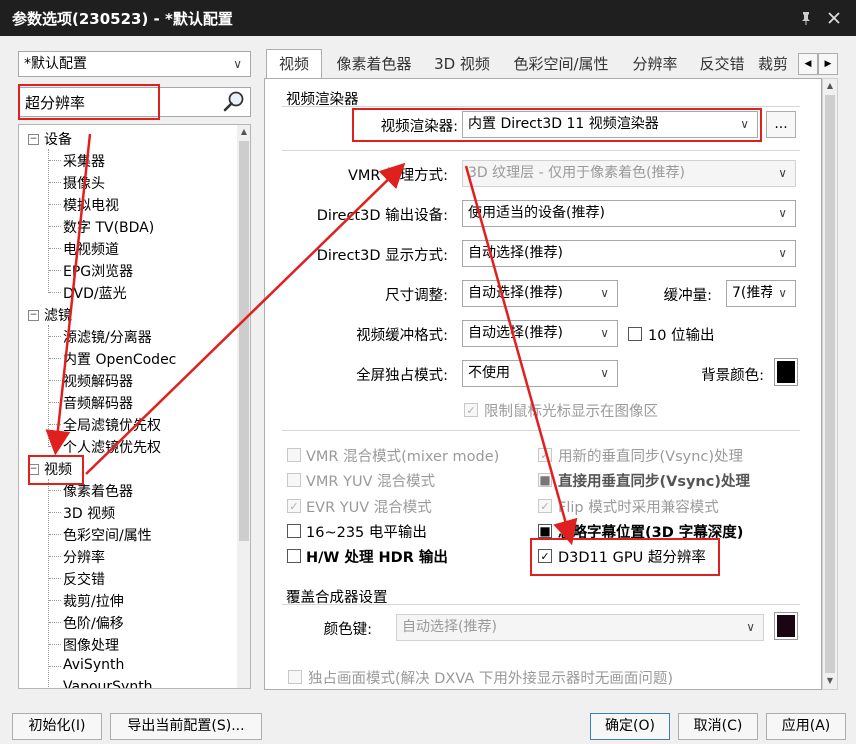 The image size is (856, 744). What do you see at coordinates (471, 410) in the screenshot?
I see `restrict-cursor-checkbox: ✓` at bounding box center [471, 410].